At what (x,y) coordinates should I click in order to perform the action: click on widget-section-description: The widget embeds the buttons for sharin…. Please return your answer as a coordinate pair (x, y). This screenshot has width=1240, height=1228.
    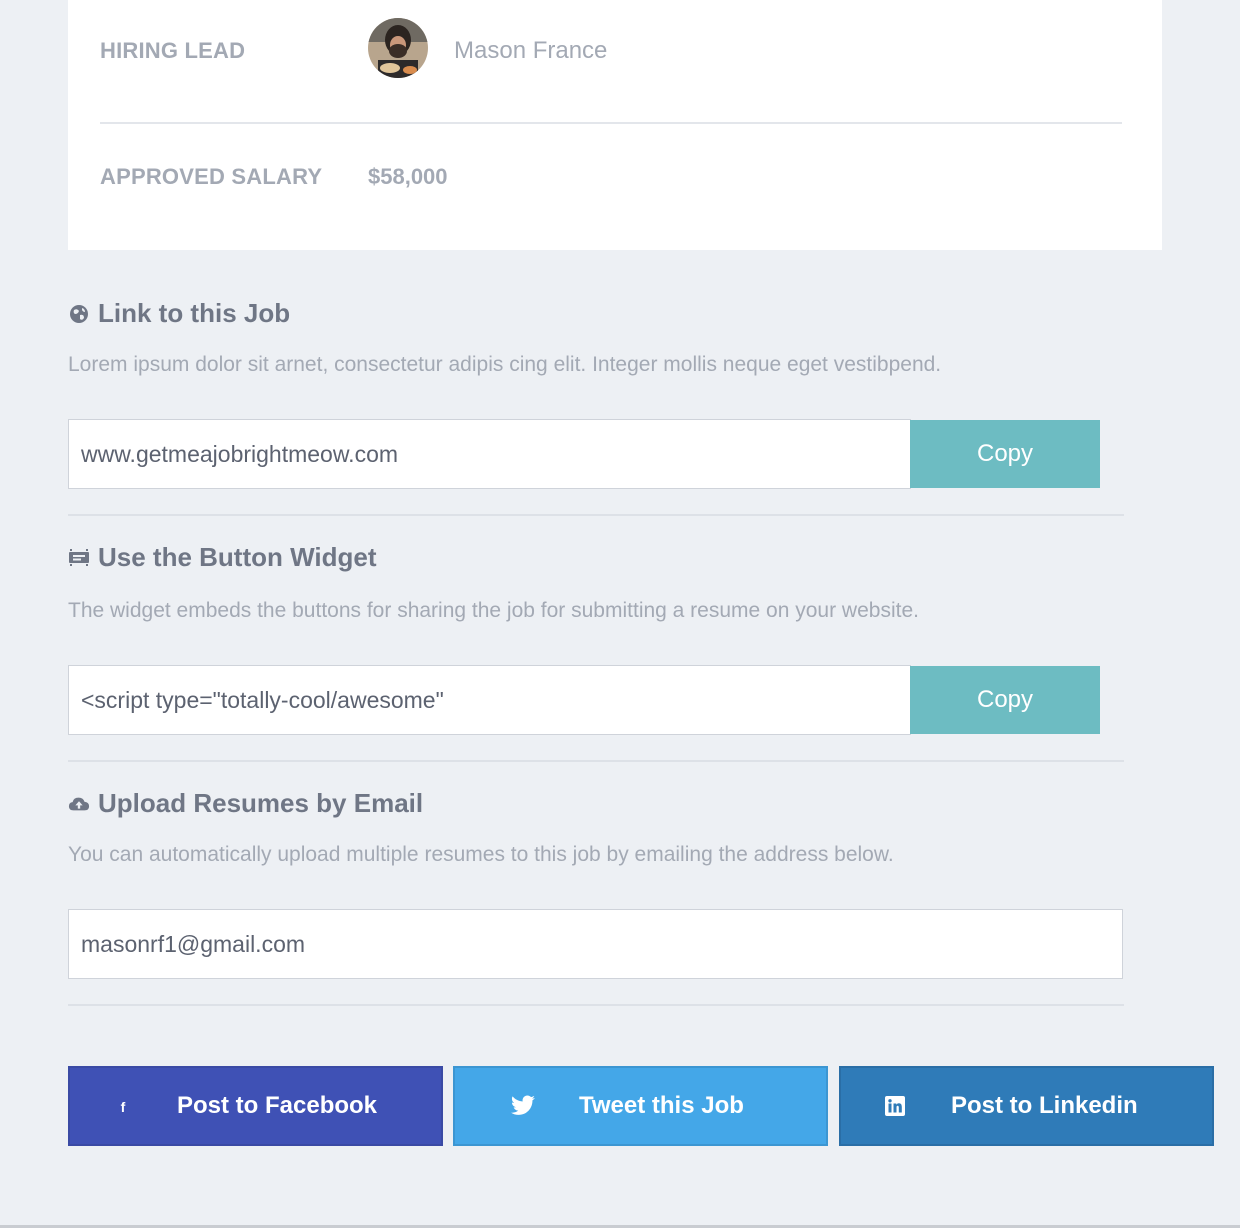
    Looking at the image, I should click on (493, 610).